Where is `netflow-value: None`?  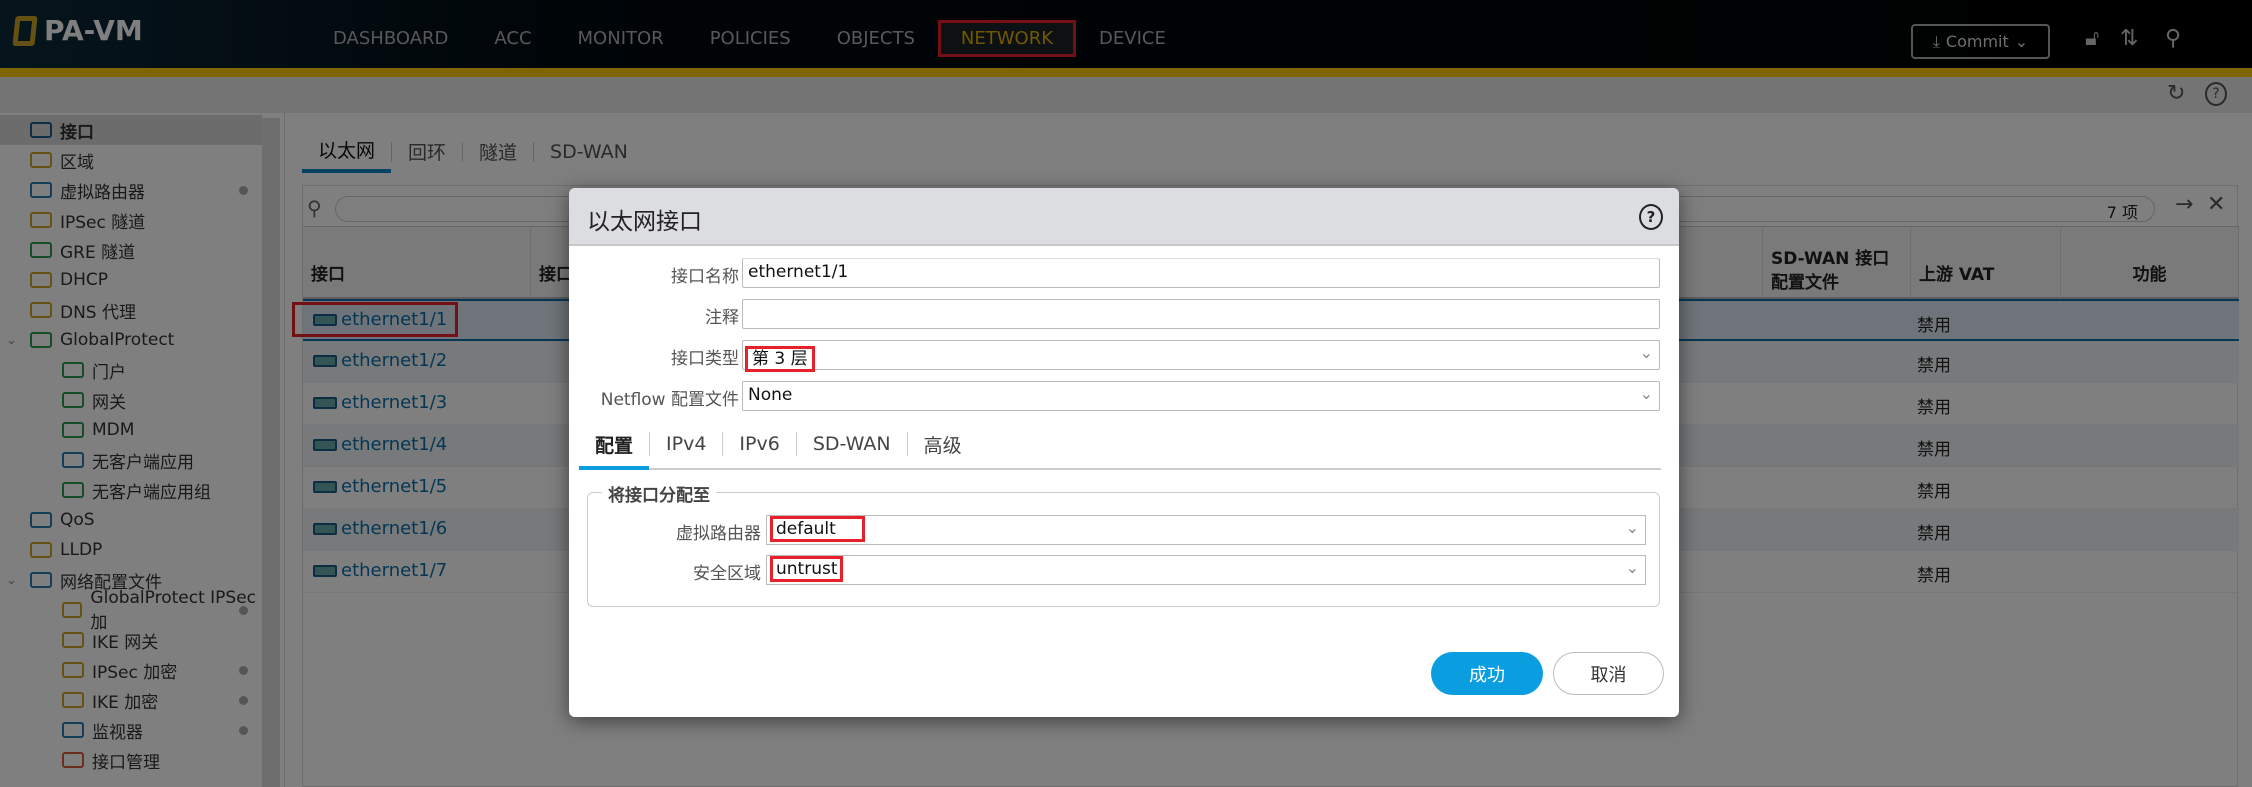
netflow-value: None is located at coordinates (770, 395).